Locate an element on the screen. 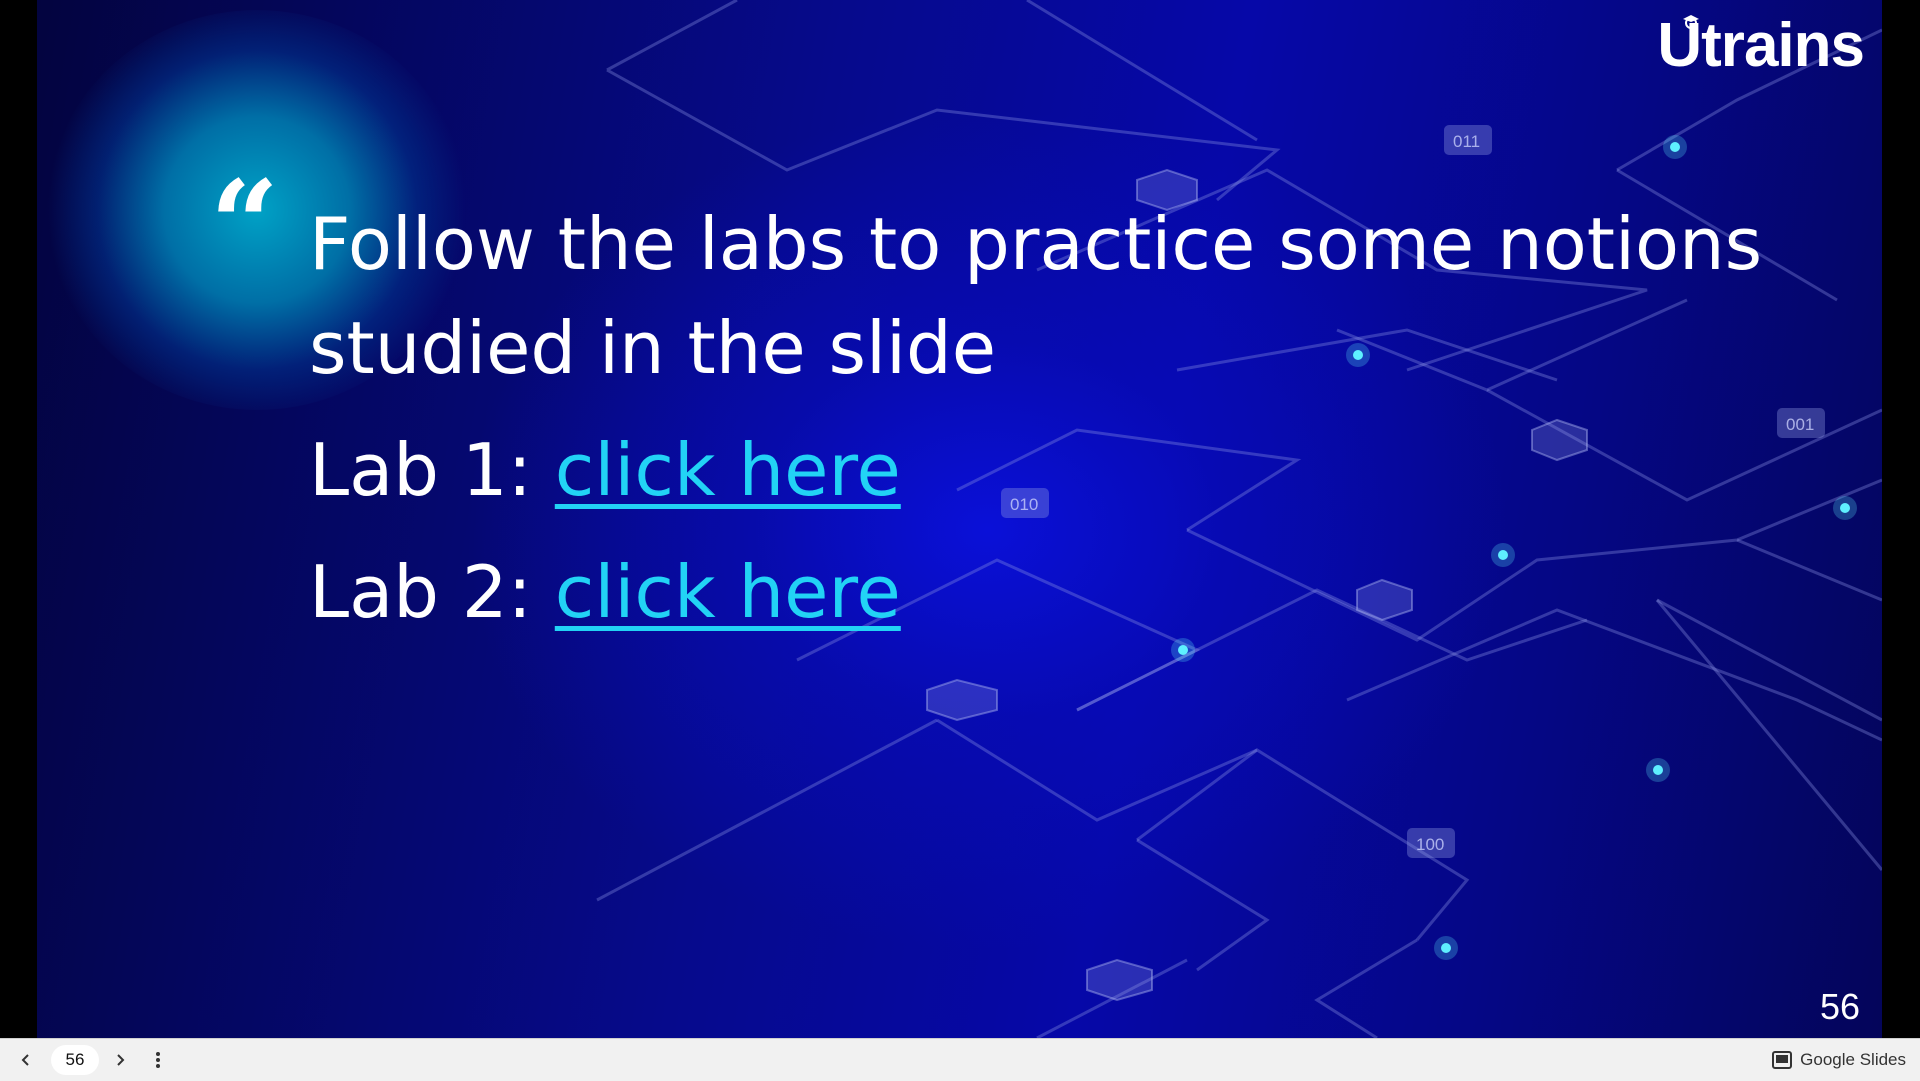 The width and height of the screenshot is (1920, 1081). binary-tag-011: 011 is located at coordinates (1466, 141).